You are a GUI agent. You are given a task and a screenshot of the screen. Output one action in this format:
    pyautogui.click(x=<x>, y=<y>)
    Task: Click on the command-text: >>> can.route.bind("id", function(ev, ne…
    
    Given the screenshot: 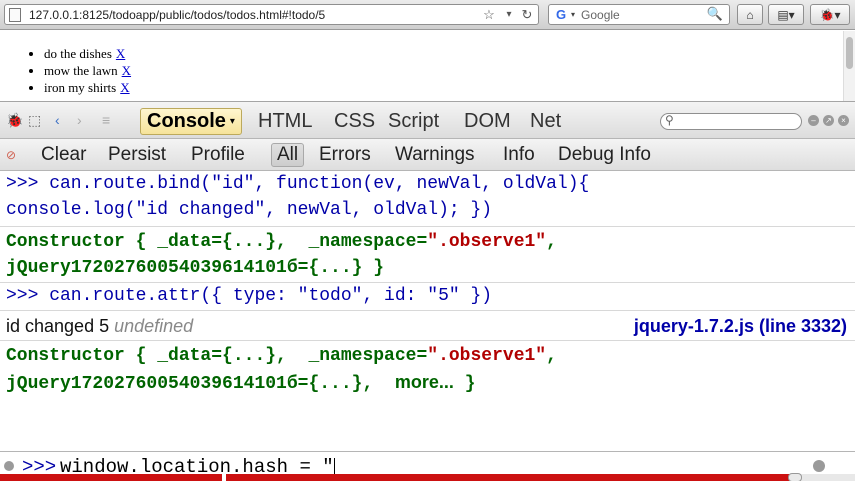 What is the action you would take?
    pyautogui.click(x=298, y=184)
    